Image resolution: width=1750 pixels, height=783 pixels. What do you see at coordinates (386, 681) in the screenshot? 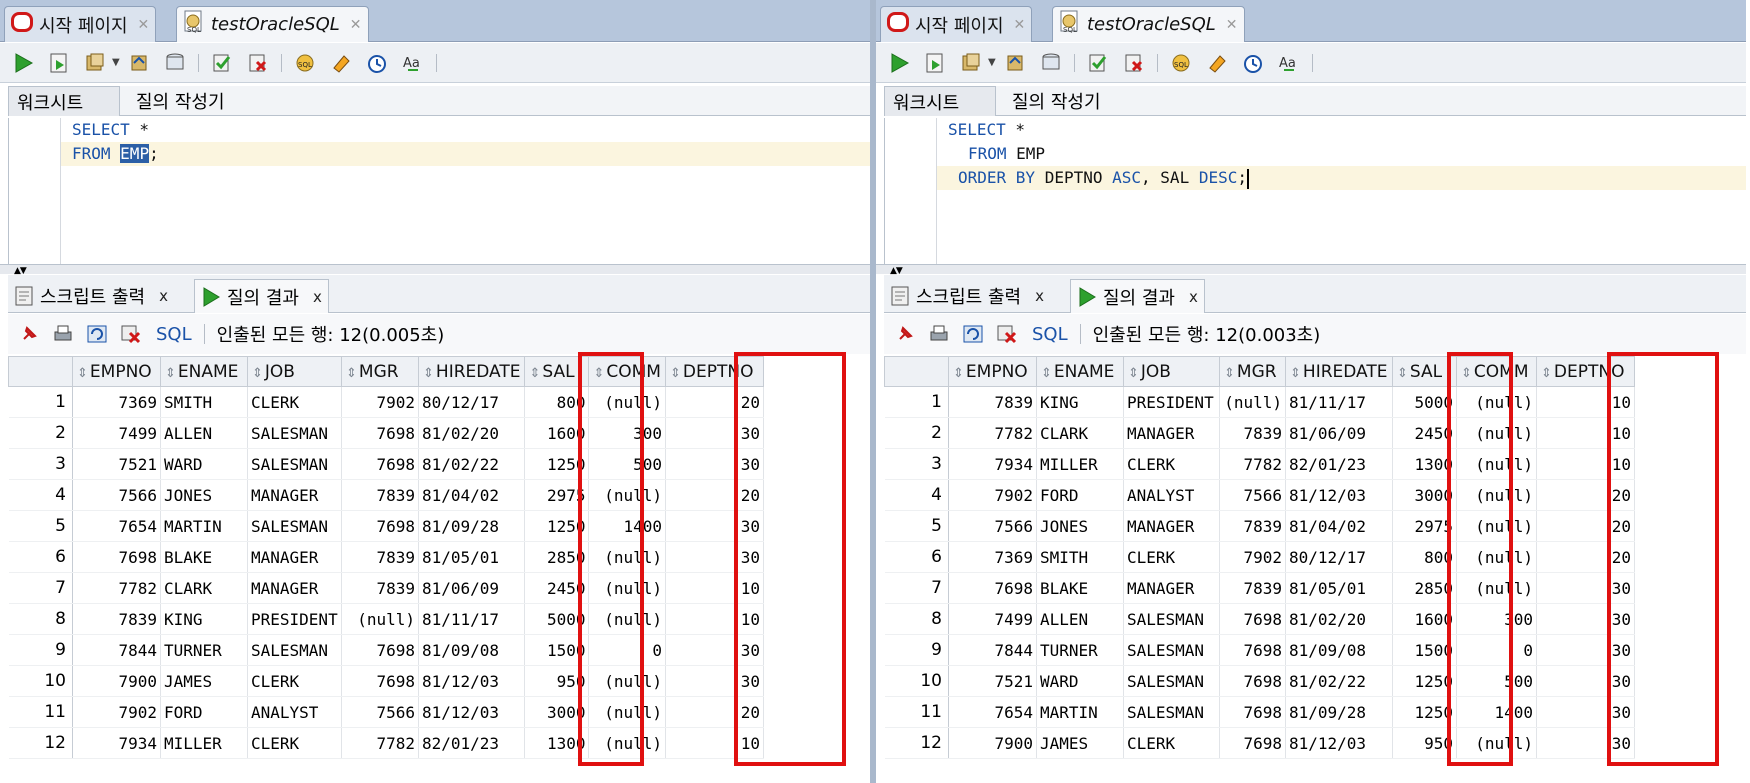
I see `table-row: 10 7900 JAMES CLERK 7698 81/12/03 950 (null) 30` at bounding box center [386, 681].